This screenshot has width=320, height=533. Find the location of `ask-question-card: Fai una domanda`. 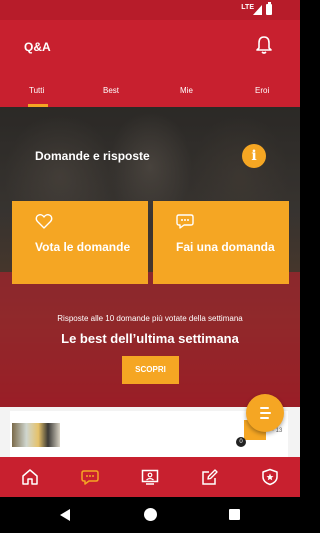

ask-question-card: Fai una domanda is located at coordinates (221, 242).